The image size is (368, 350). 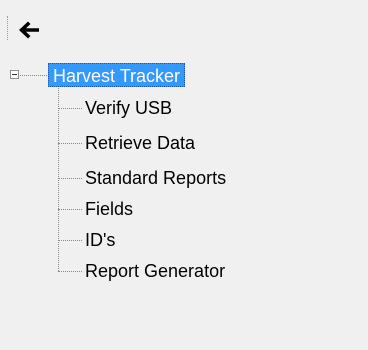 I want to click on tree-root-harvest-tracker: Harvest Tracker, so click(x=117, y=75).